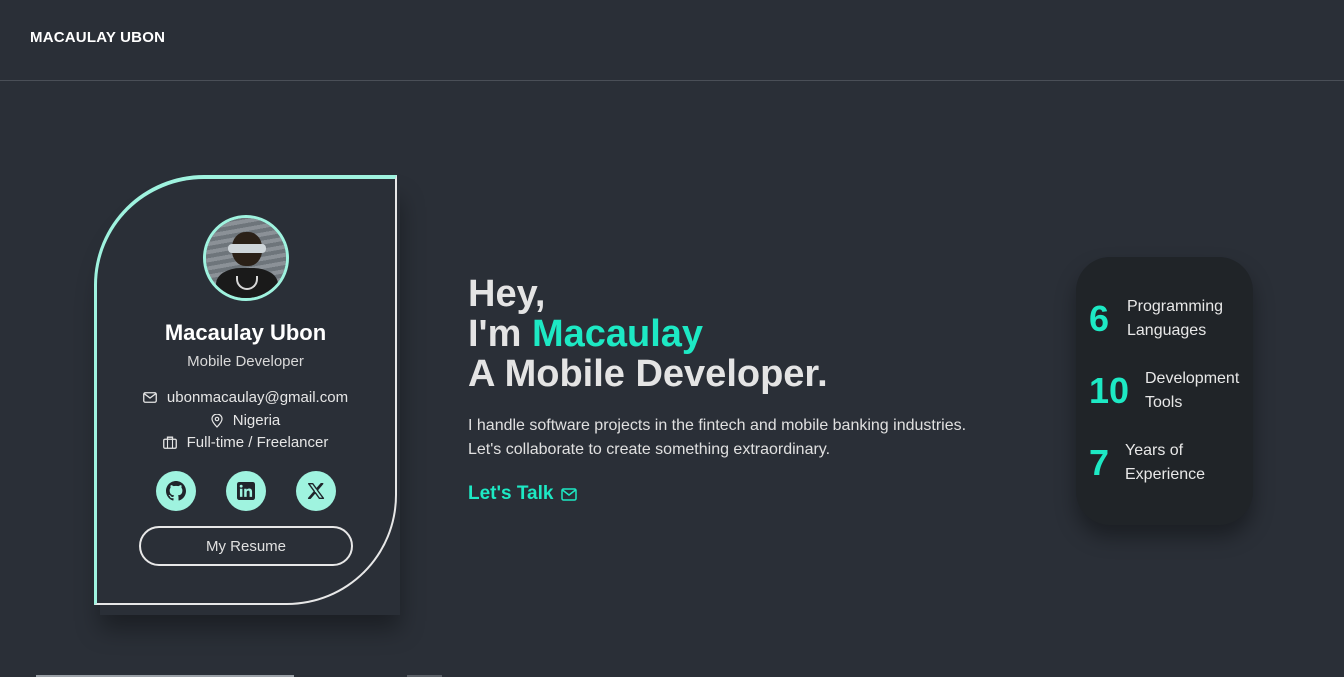 This screenshot has height=677, width=1344. Describe the element at coordinates (256, 420) in the screenshot. I see `profile-location: Nigeria` at that location.